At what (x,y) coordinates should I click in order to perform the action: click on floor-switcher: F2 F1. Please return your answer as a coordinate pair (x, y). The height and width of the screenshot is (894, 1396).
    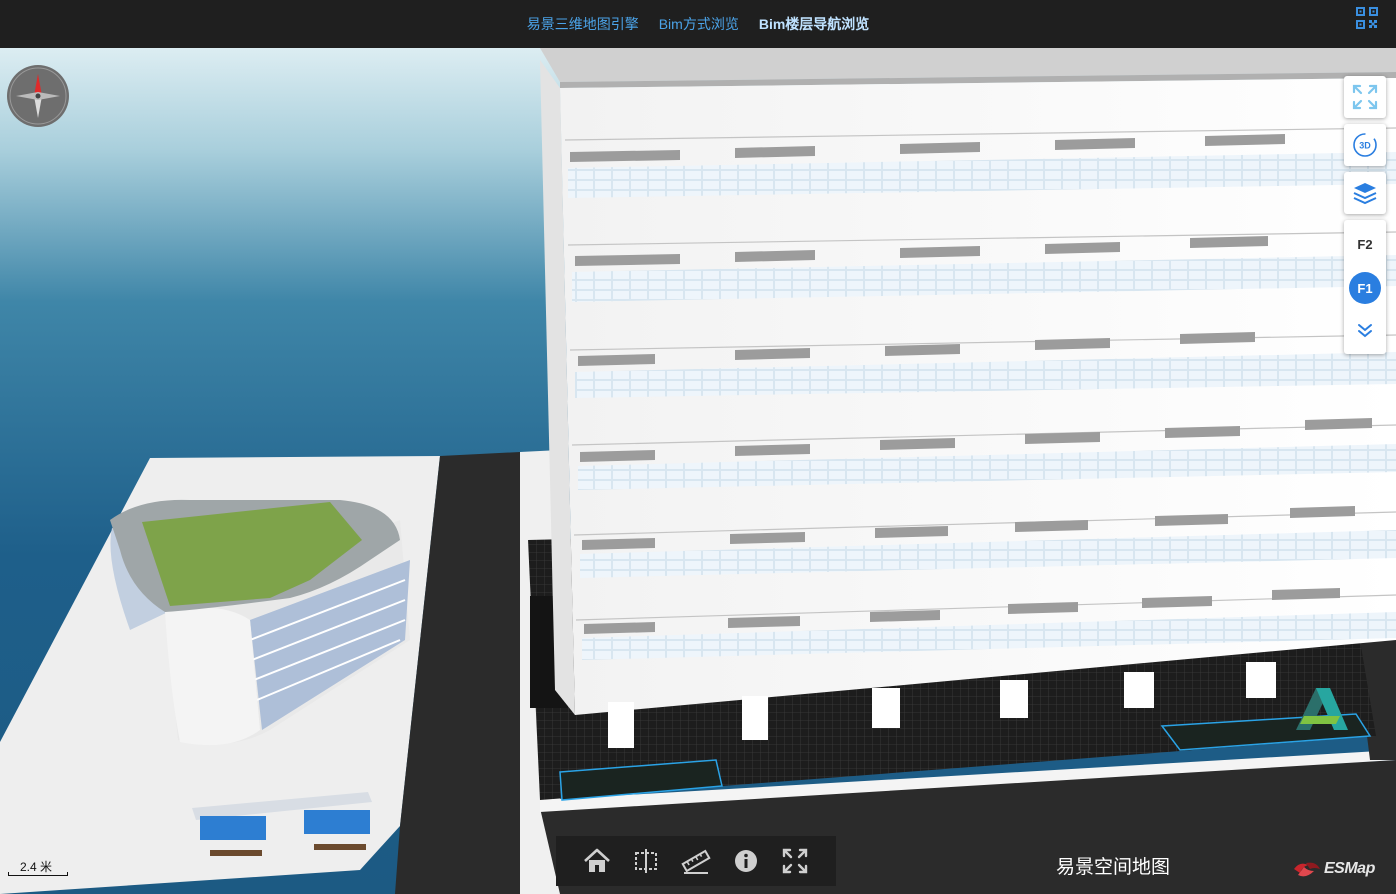
    Looking at the image, I should click on (1365, 287).